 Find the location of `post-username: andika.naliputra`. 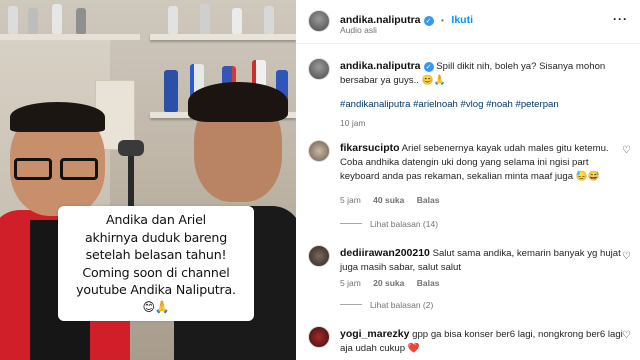

post-username: andika.naliputra is located at coordinates (380, 66).